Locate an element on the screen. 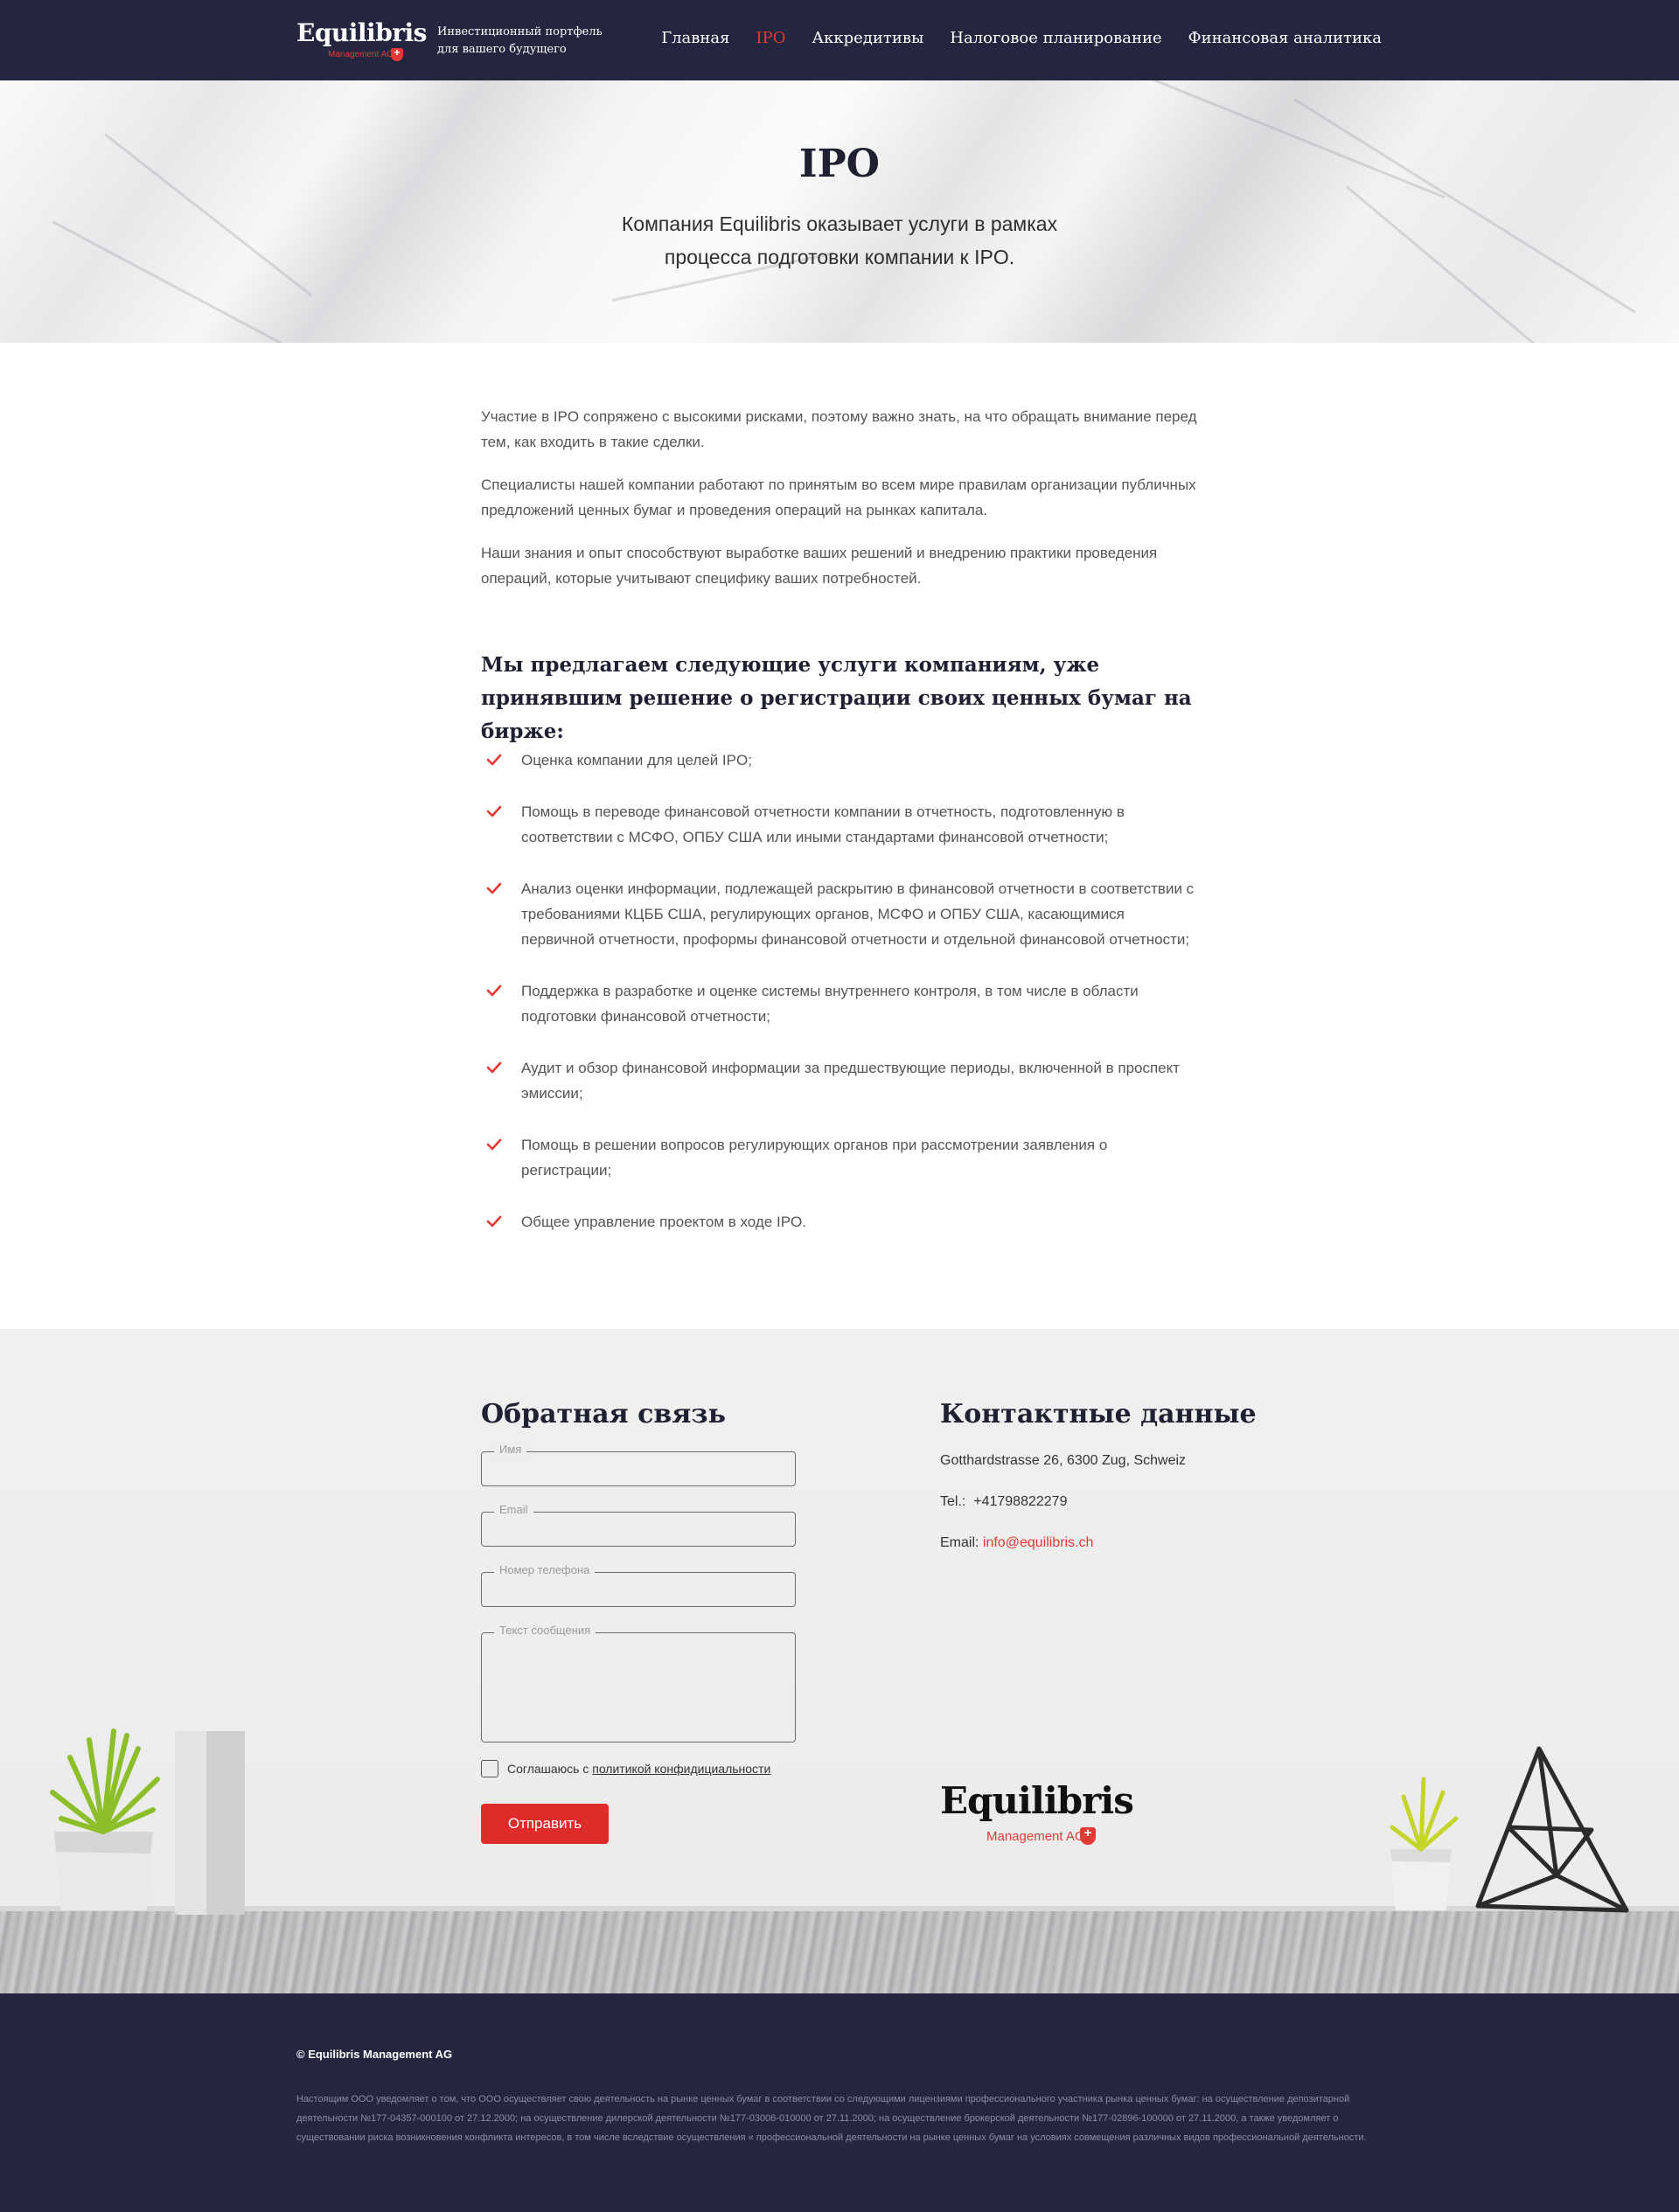  list-item-text: Оценка компании для целей IPO; is located at coordinates (636, 760).